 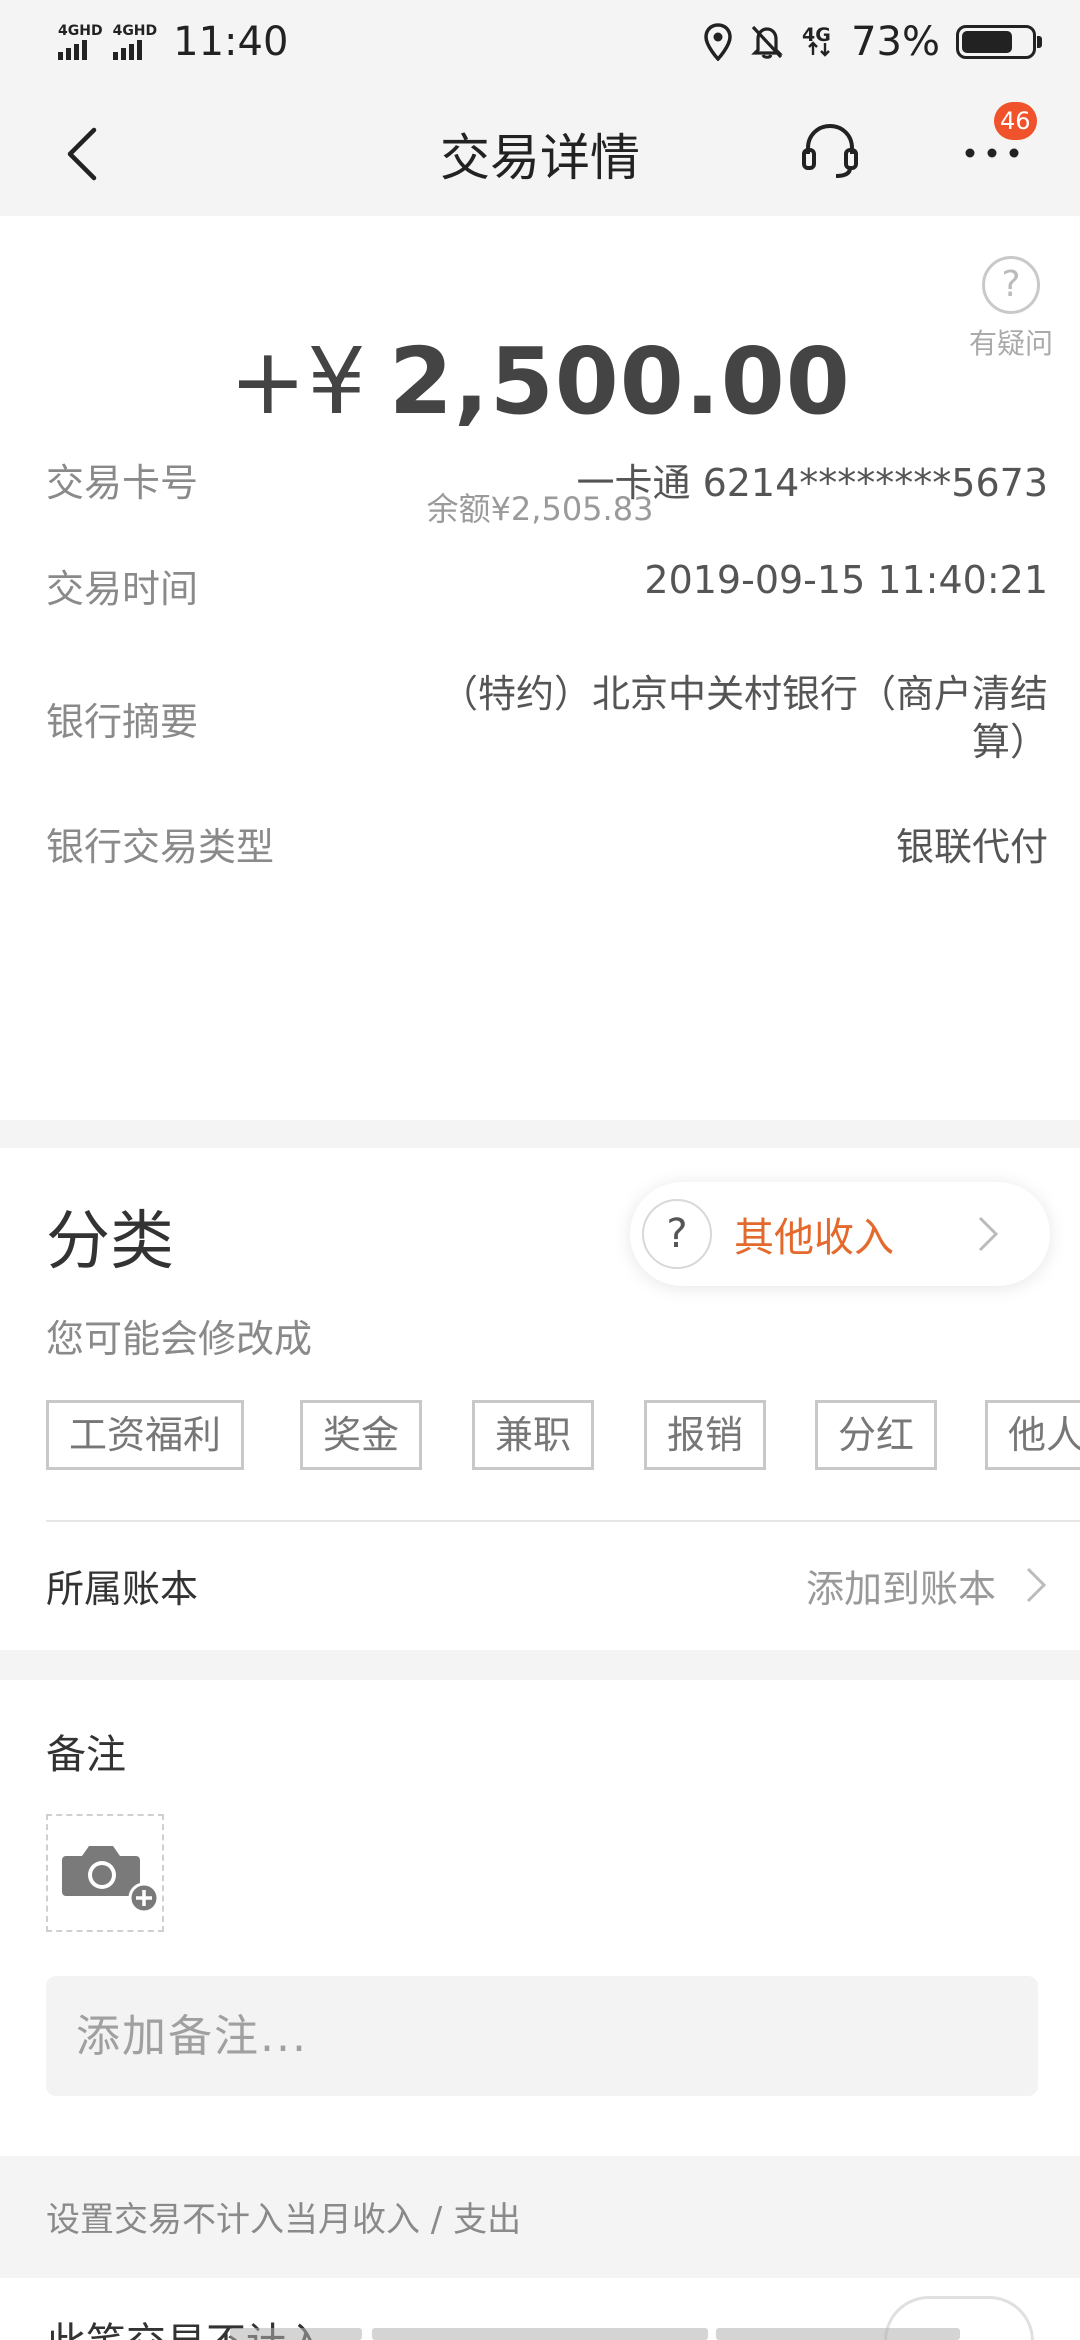 I want to click on detail-value: 一卡通 6214********5673, so click(x=812, y=483).